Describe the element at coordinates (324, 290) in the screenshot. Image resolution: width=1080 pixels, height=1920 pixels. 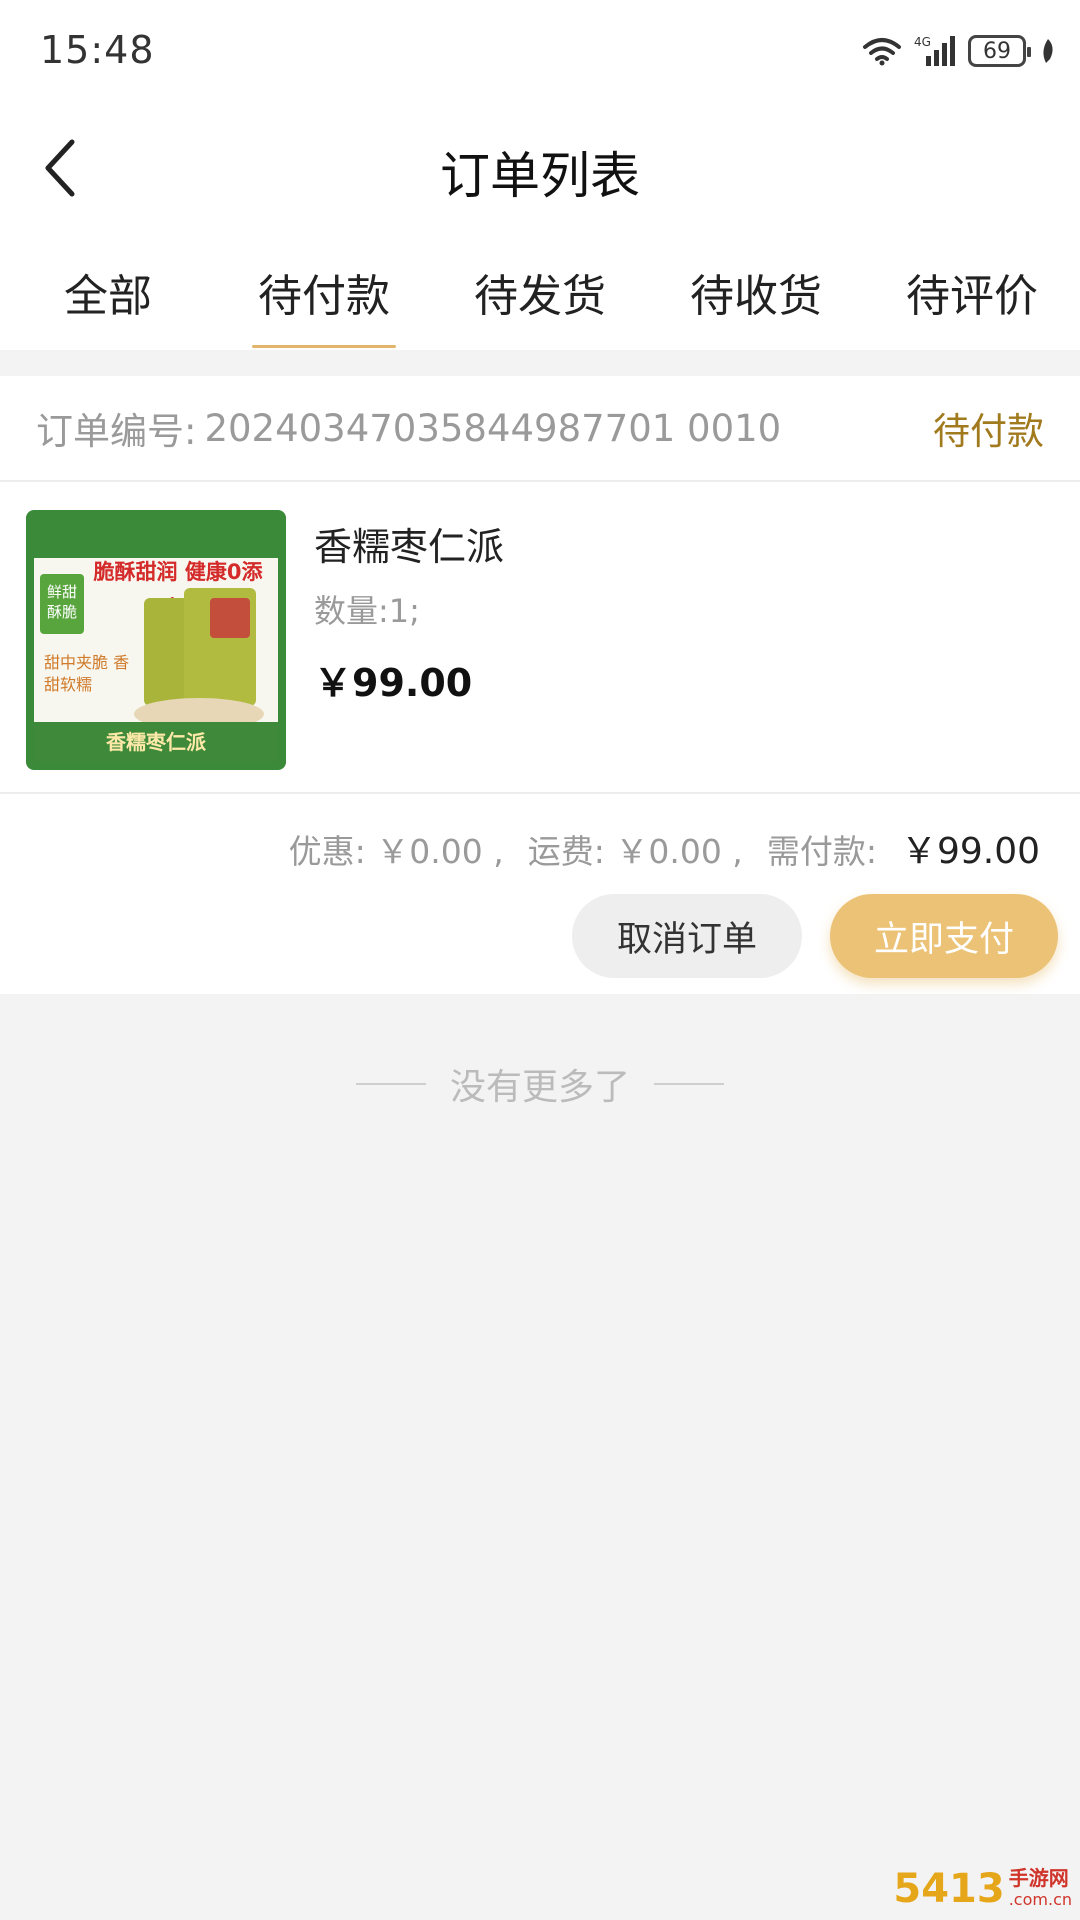
I see `tab-pending-payment: 待付款` at that location.